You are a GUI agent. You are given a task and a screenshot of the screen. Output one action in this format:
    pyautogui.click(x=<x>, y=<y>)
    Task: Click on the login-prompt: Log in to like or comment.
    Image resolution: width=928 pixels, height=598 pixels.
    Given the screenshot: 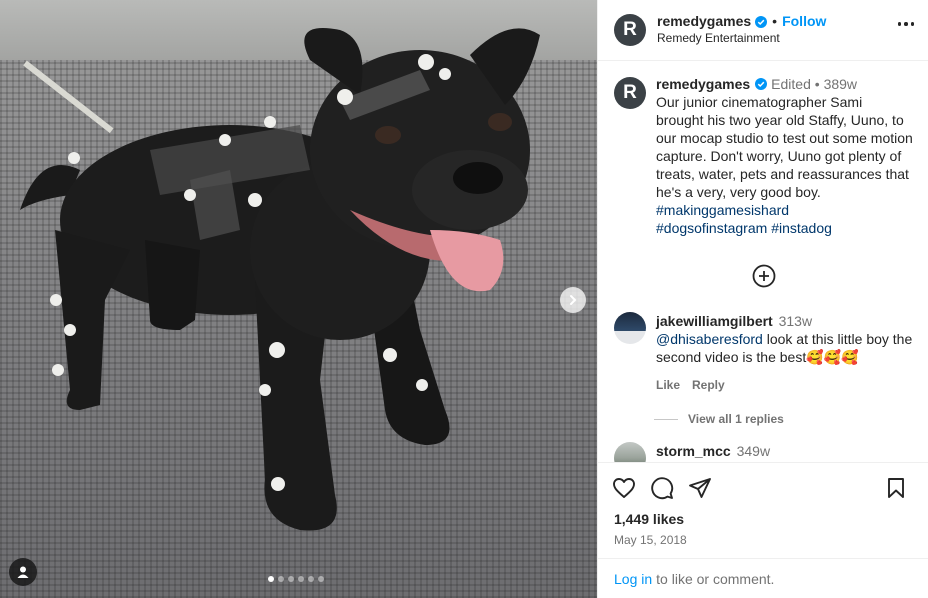 What is the action you would take?
    pyautogui.click(x=763, y=578)
    